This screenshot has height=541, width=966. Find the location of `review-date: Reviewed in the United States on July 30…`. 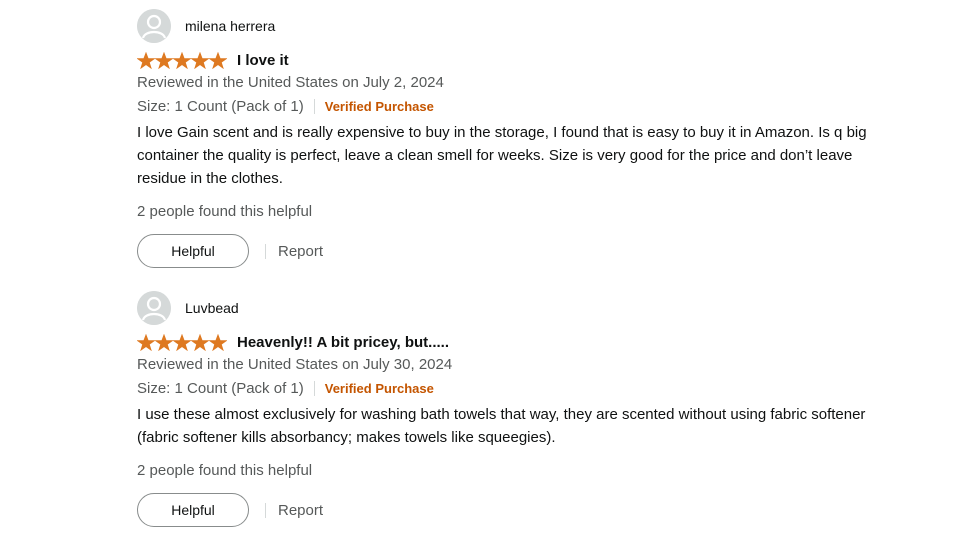

review-date: Reviewed in the United States on July 30… is located at coordinates (295, 364).